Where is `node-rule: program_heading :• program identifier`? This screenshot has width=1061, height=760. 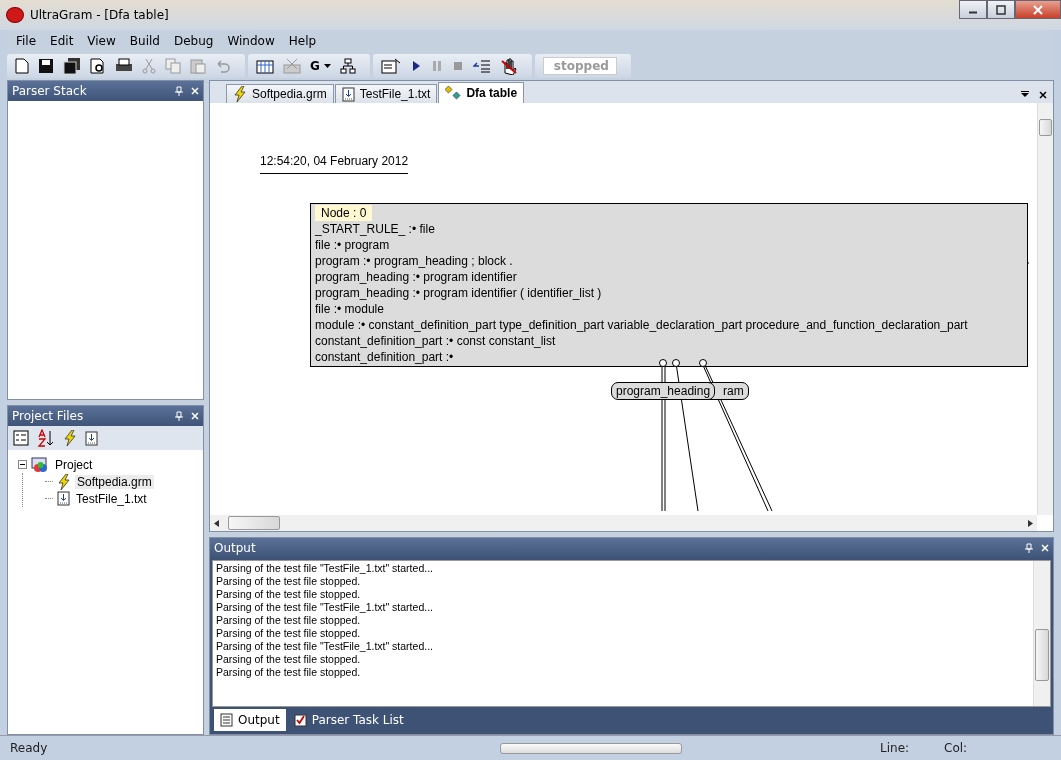
node-rule: program_heading :• program identifier is located at coordinates (416, 277).